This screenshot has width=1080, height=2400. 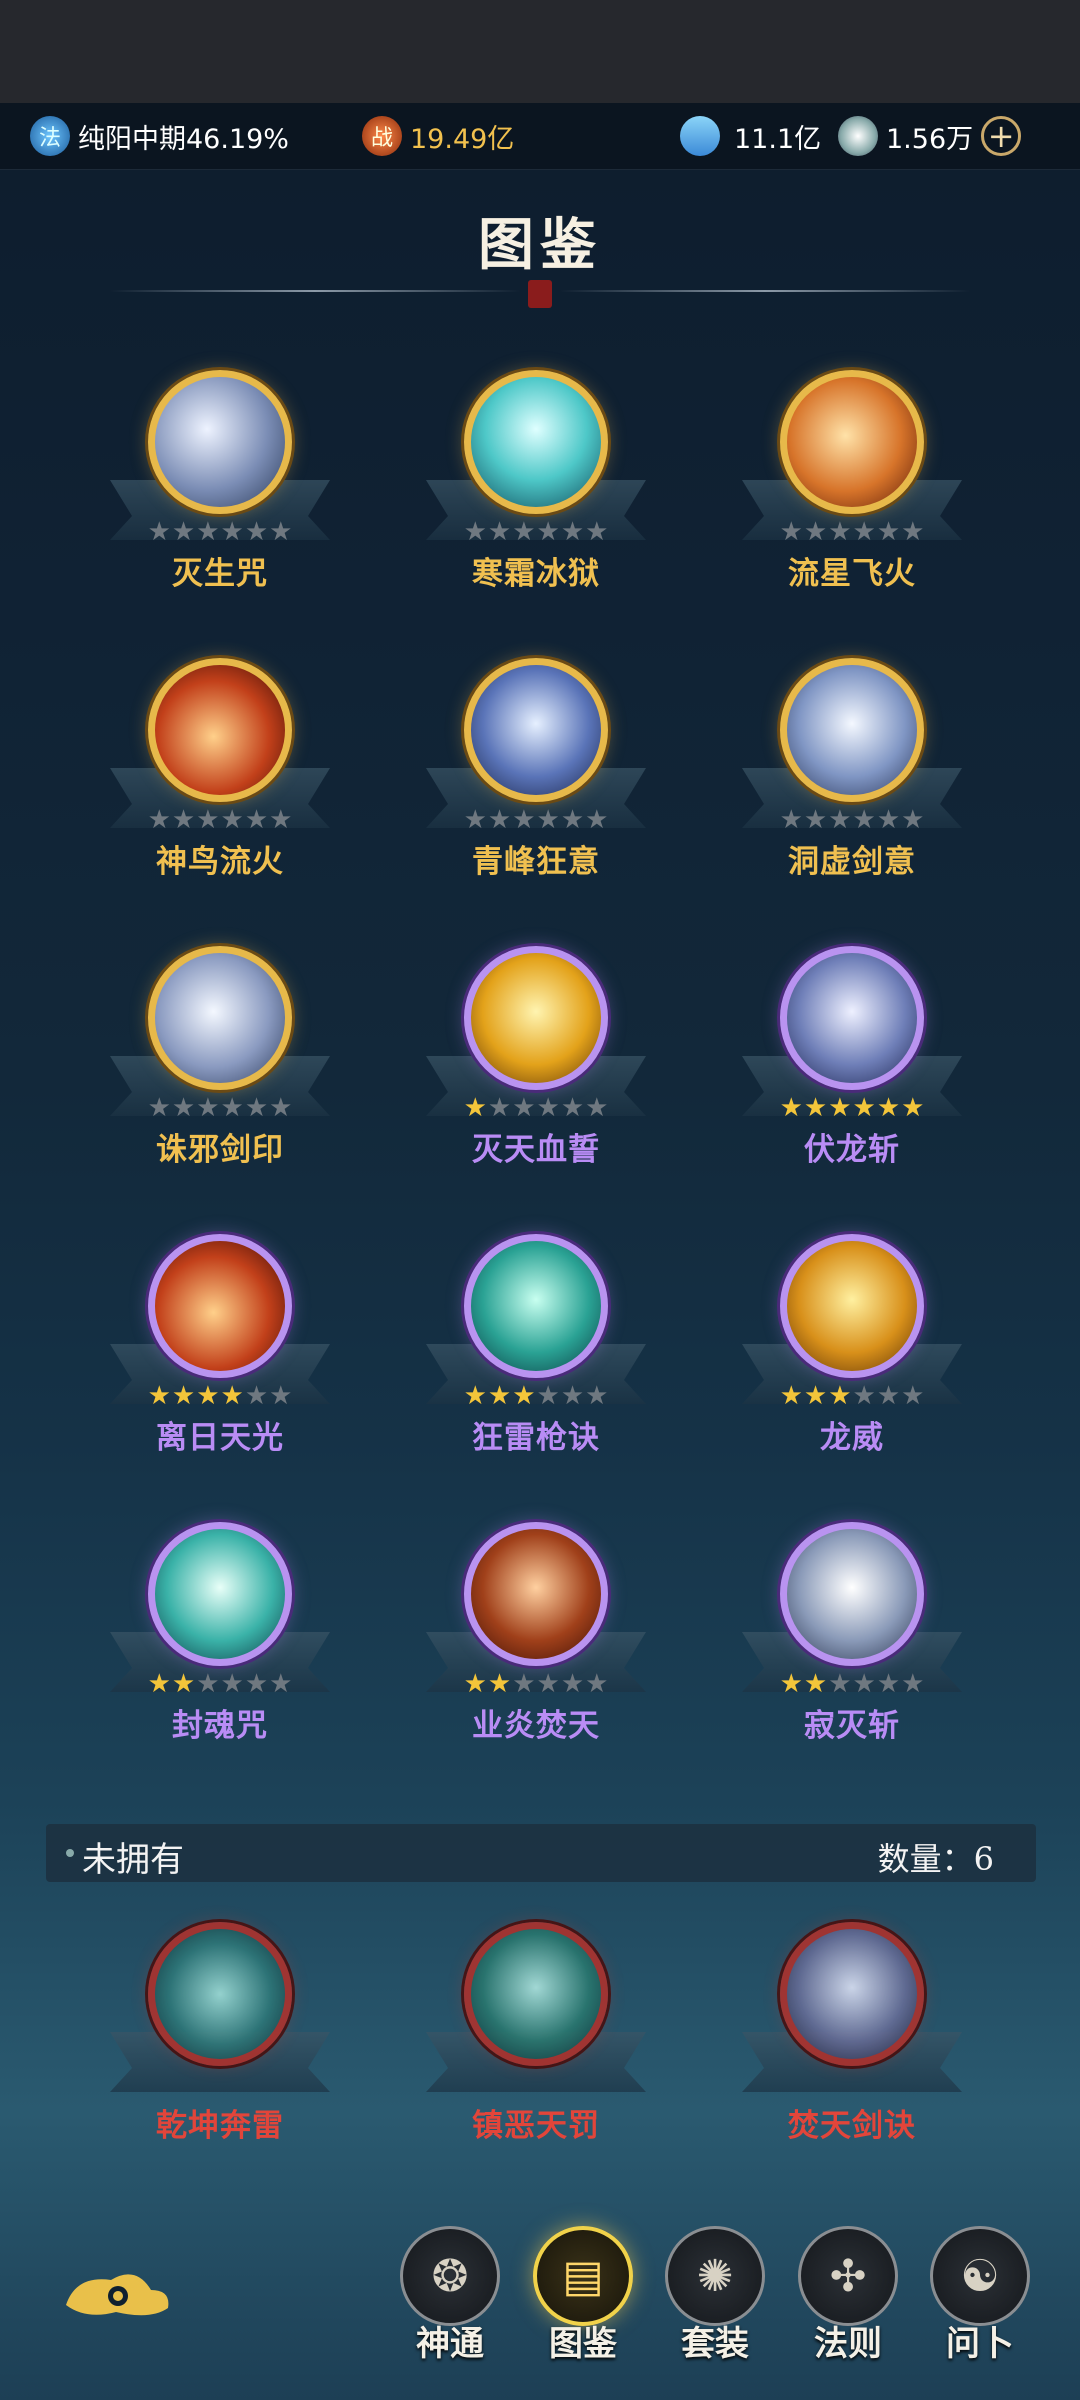 What do you see at coordinates (220, 2126) in the screenshot?
I see `skill-name: 乾坤奔雷` at bounding box center [220, 2126].